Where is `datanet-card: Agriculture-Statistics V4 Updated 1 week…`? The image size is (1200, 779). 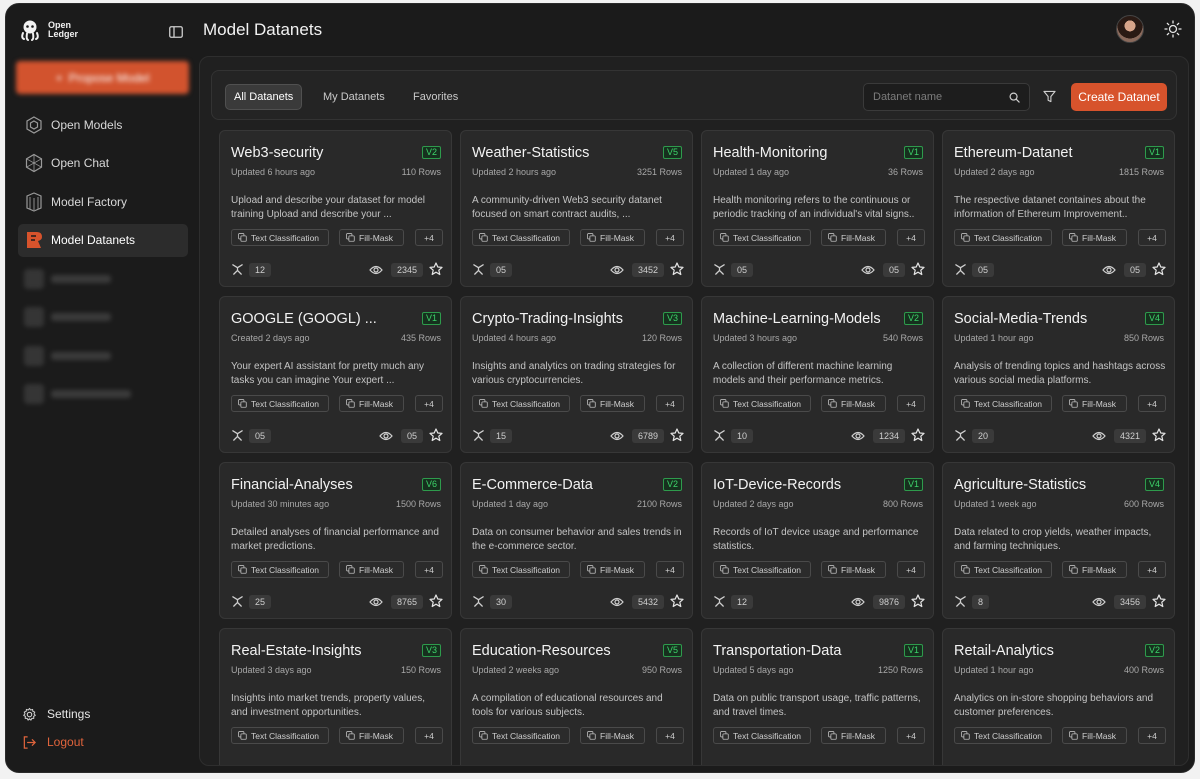
datanet-card: Agriculture-Statistics V4 Updated 1 week… is located at coordinates (1058, 540).